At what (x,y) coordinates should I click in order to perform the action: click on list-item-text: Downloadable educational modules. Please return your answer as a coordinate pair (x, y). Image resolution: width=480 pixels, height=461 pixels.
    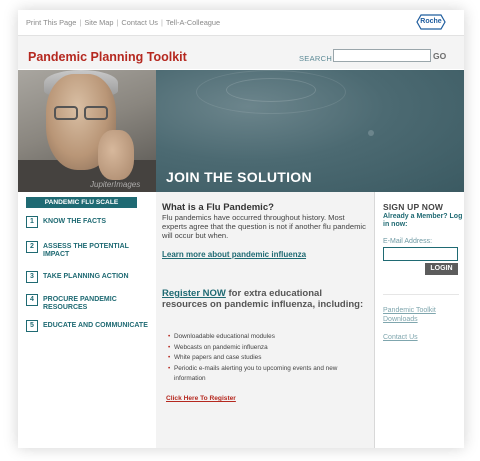
    Looking at the image, I should click on (224, 336).